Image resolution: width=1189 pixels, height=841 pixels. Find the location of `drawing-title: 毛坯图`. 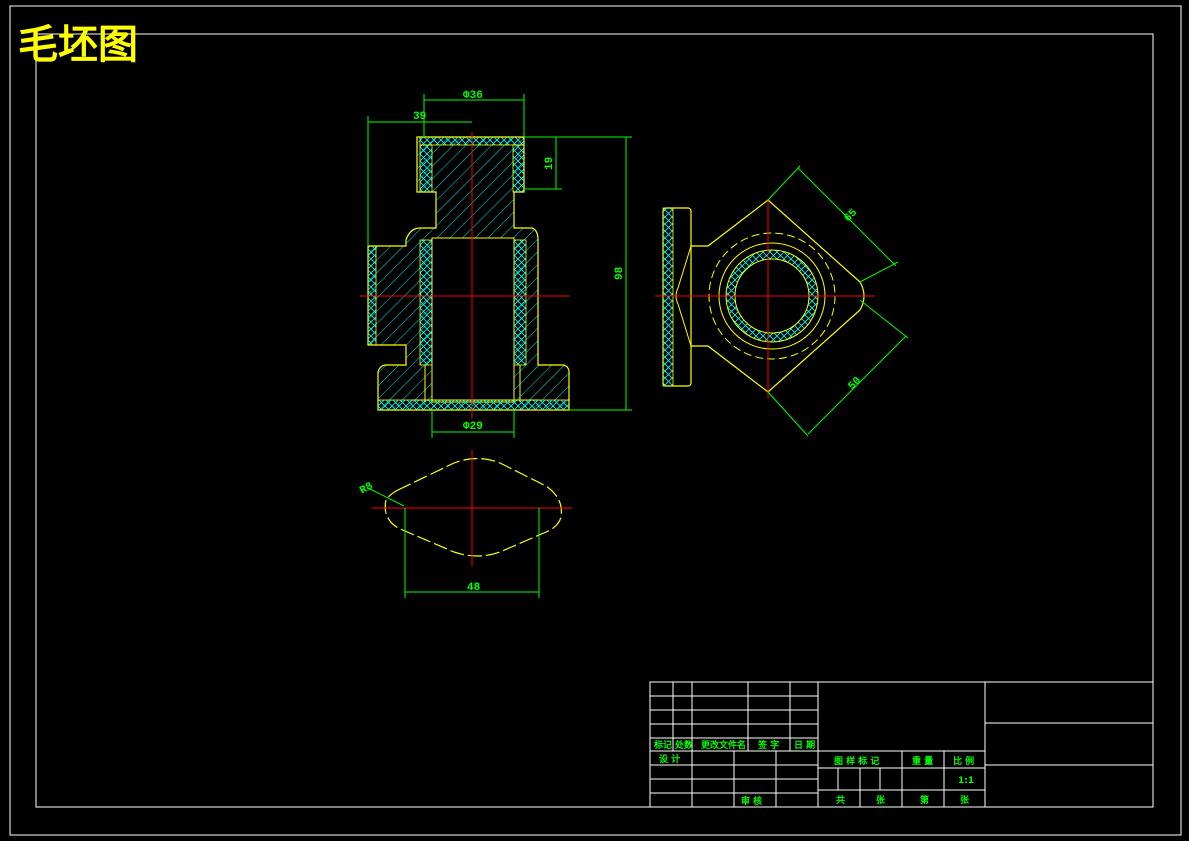

drawing-title: 毛坯图 is located at coordinates (78, 44).